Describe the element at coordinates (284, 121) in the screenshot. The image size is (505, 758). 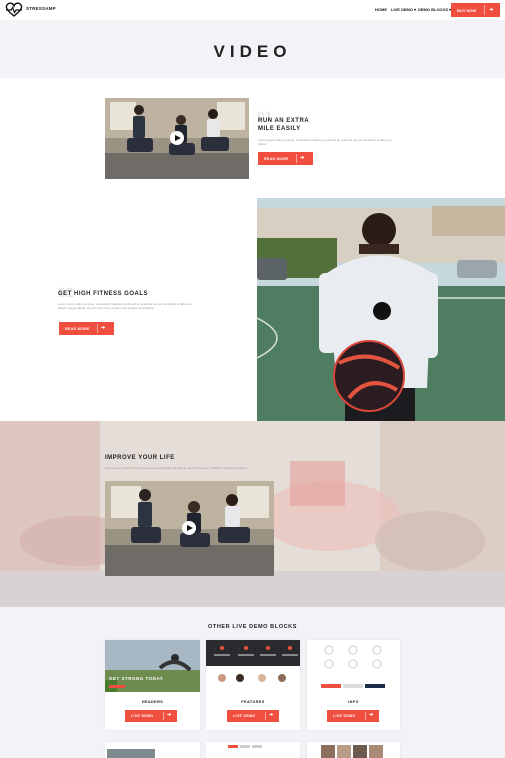
I see `section-heading-line1: RUN AN EXTRA` at that location.